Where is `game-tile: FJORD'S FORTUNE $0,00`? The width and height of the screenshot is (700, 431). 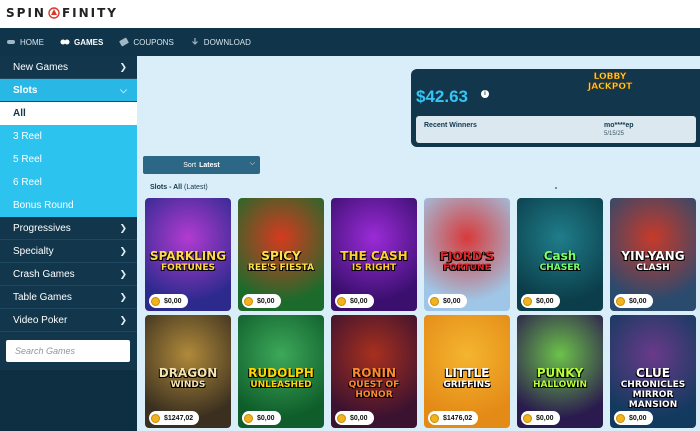
game-tile: FJORD'S FORTUNE $0,00 is located at coordinates (467, 254).